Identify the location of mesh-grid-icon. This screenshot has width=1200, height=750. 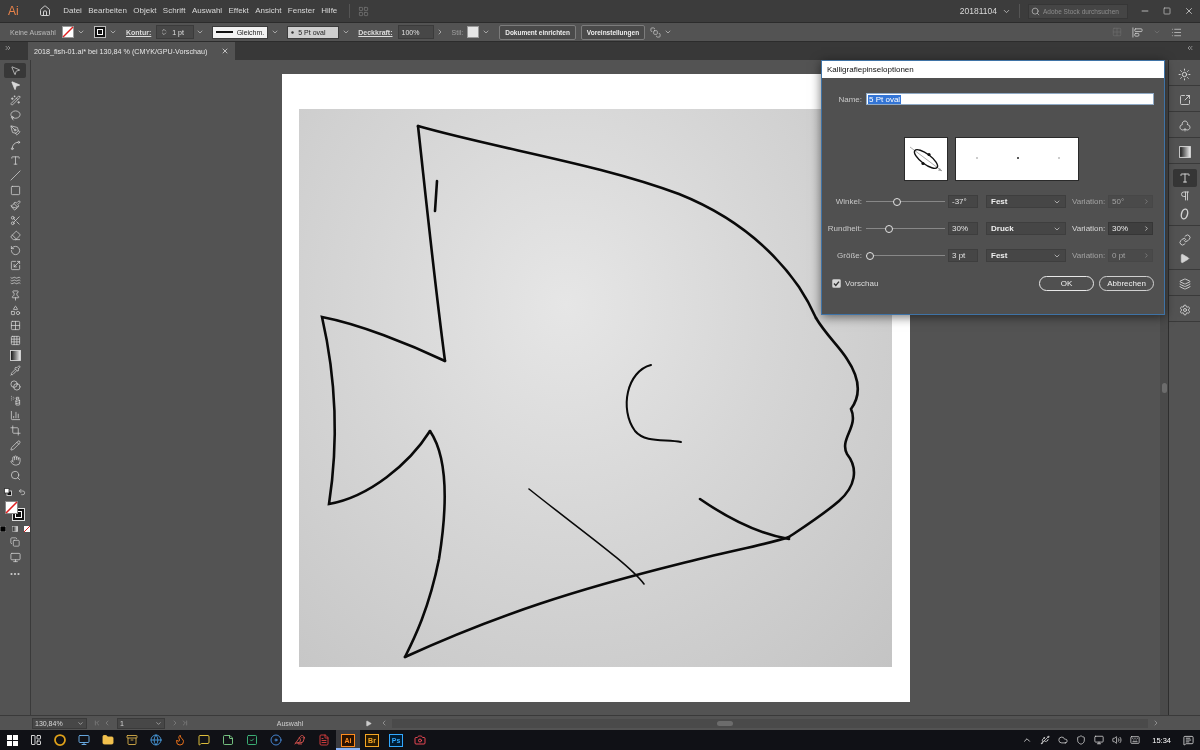
(15, 340).